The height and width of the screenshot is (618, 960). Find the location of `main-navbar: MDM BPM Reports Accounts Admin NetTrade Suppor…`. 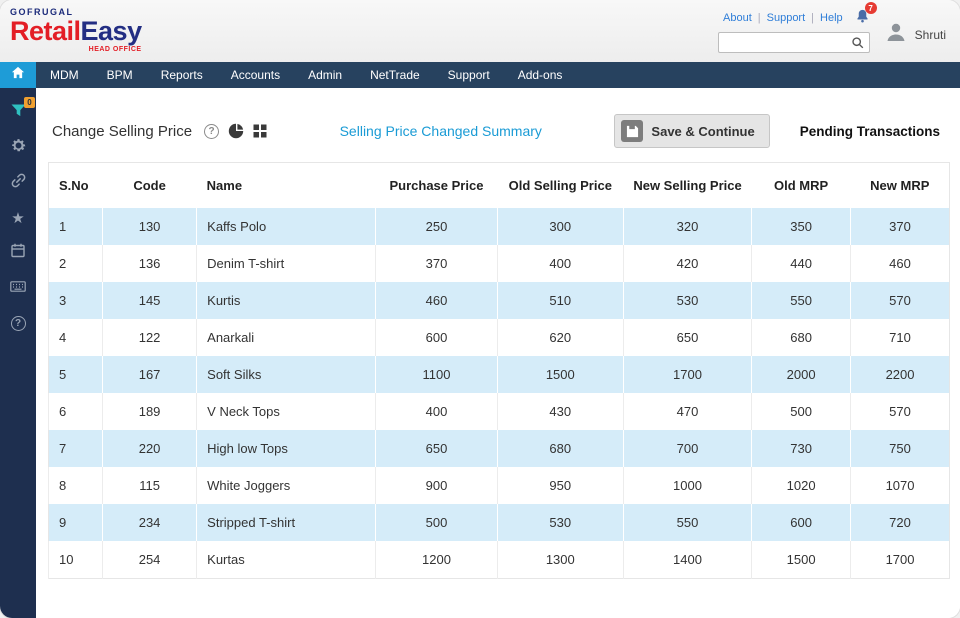

main-navbar: MDM BPM Reports Accounts Admin NetTrade Suppor… is located at coordinates (480, 75).